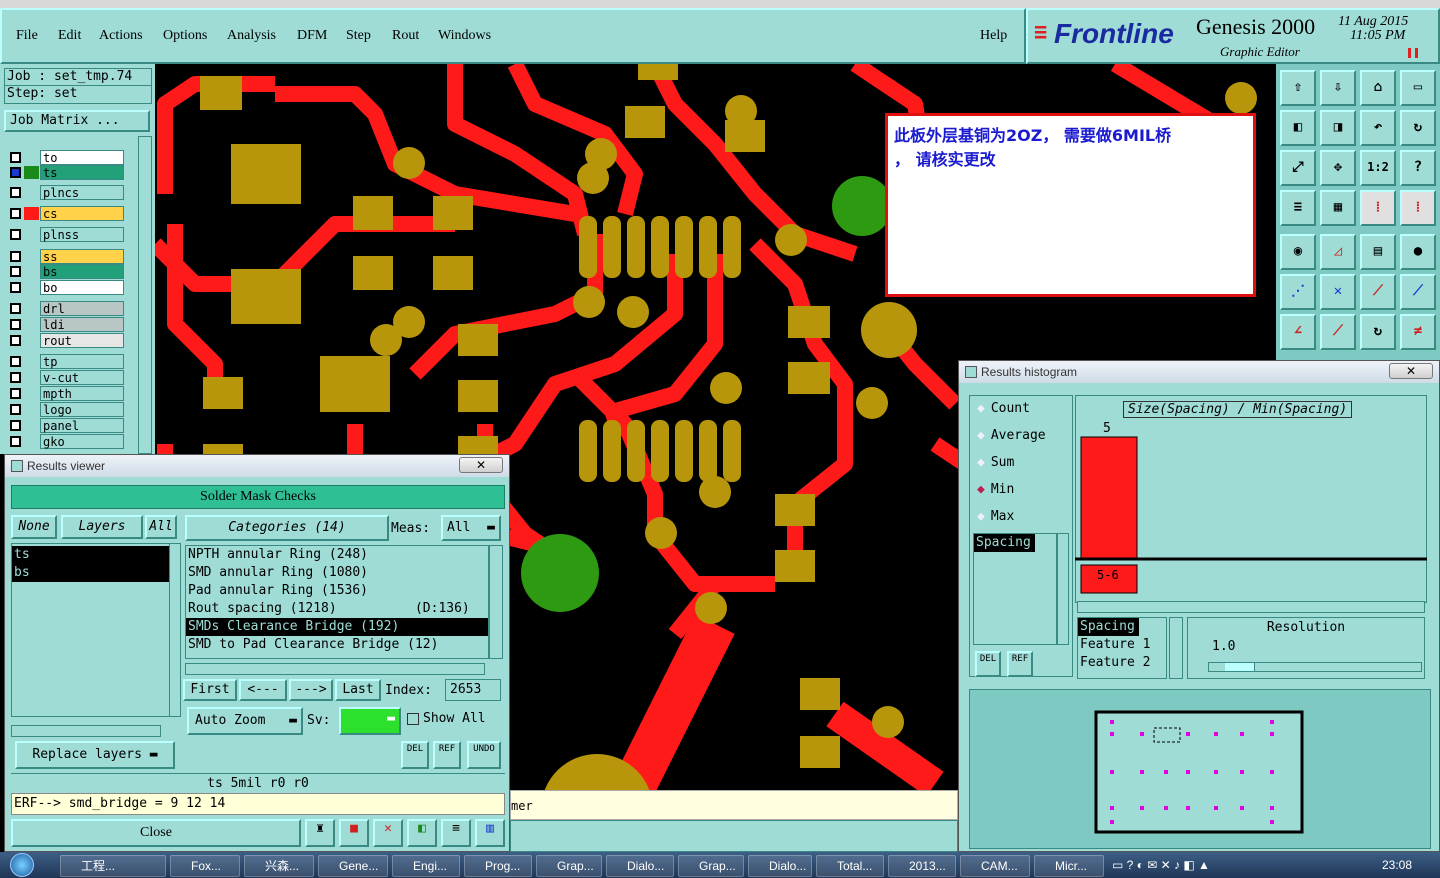 The image size is (1440, 878). Describe the element at coordinates (156, 833) in the screenshot. I see `close-button: Close` at that location.